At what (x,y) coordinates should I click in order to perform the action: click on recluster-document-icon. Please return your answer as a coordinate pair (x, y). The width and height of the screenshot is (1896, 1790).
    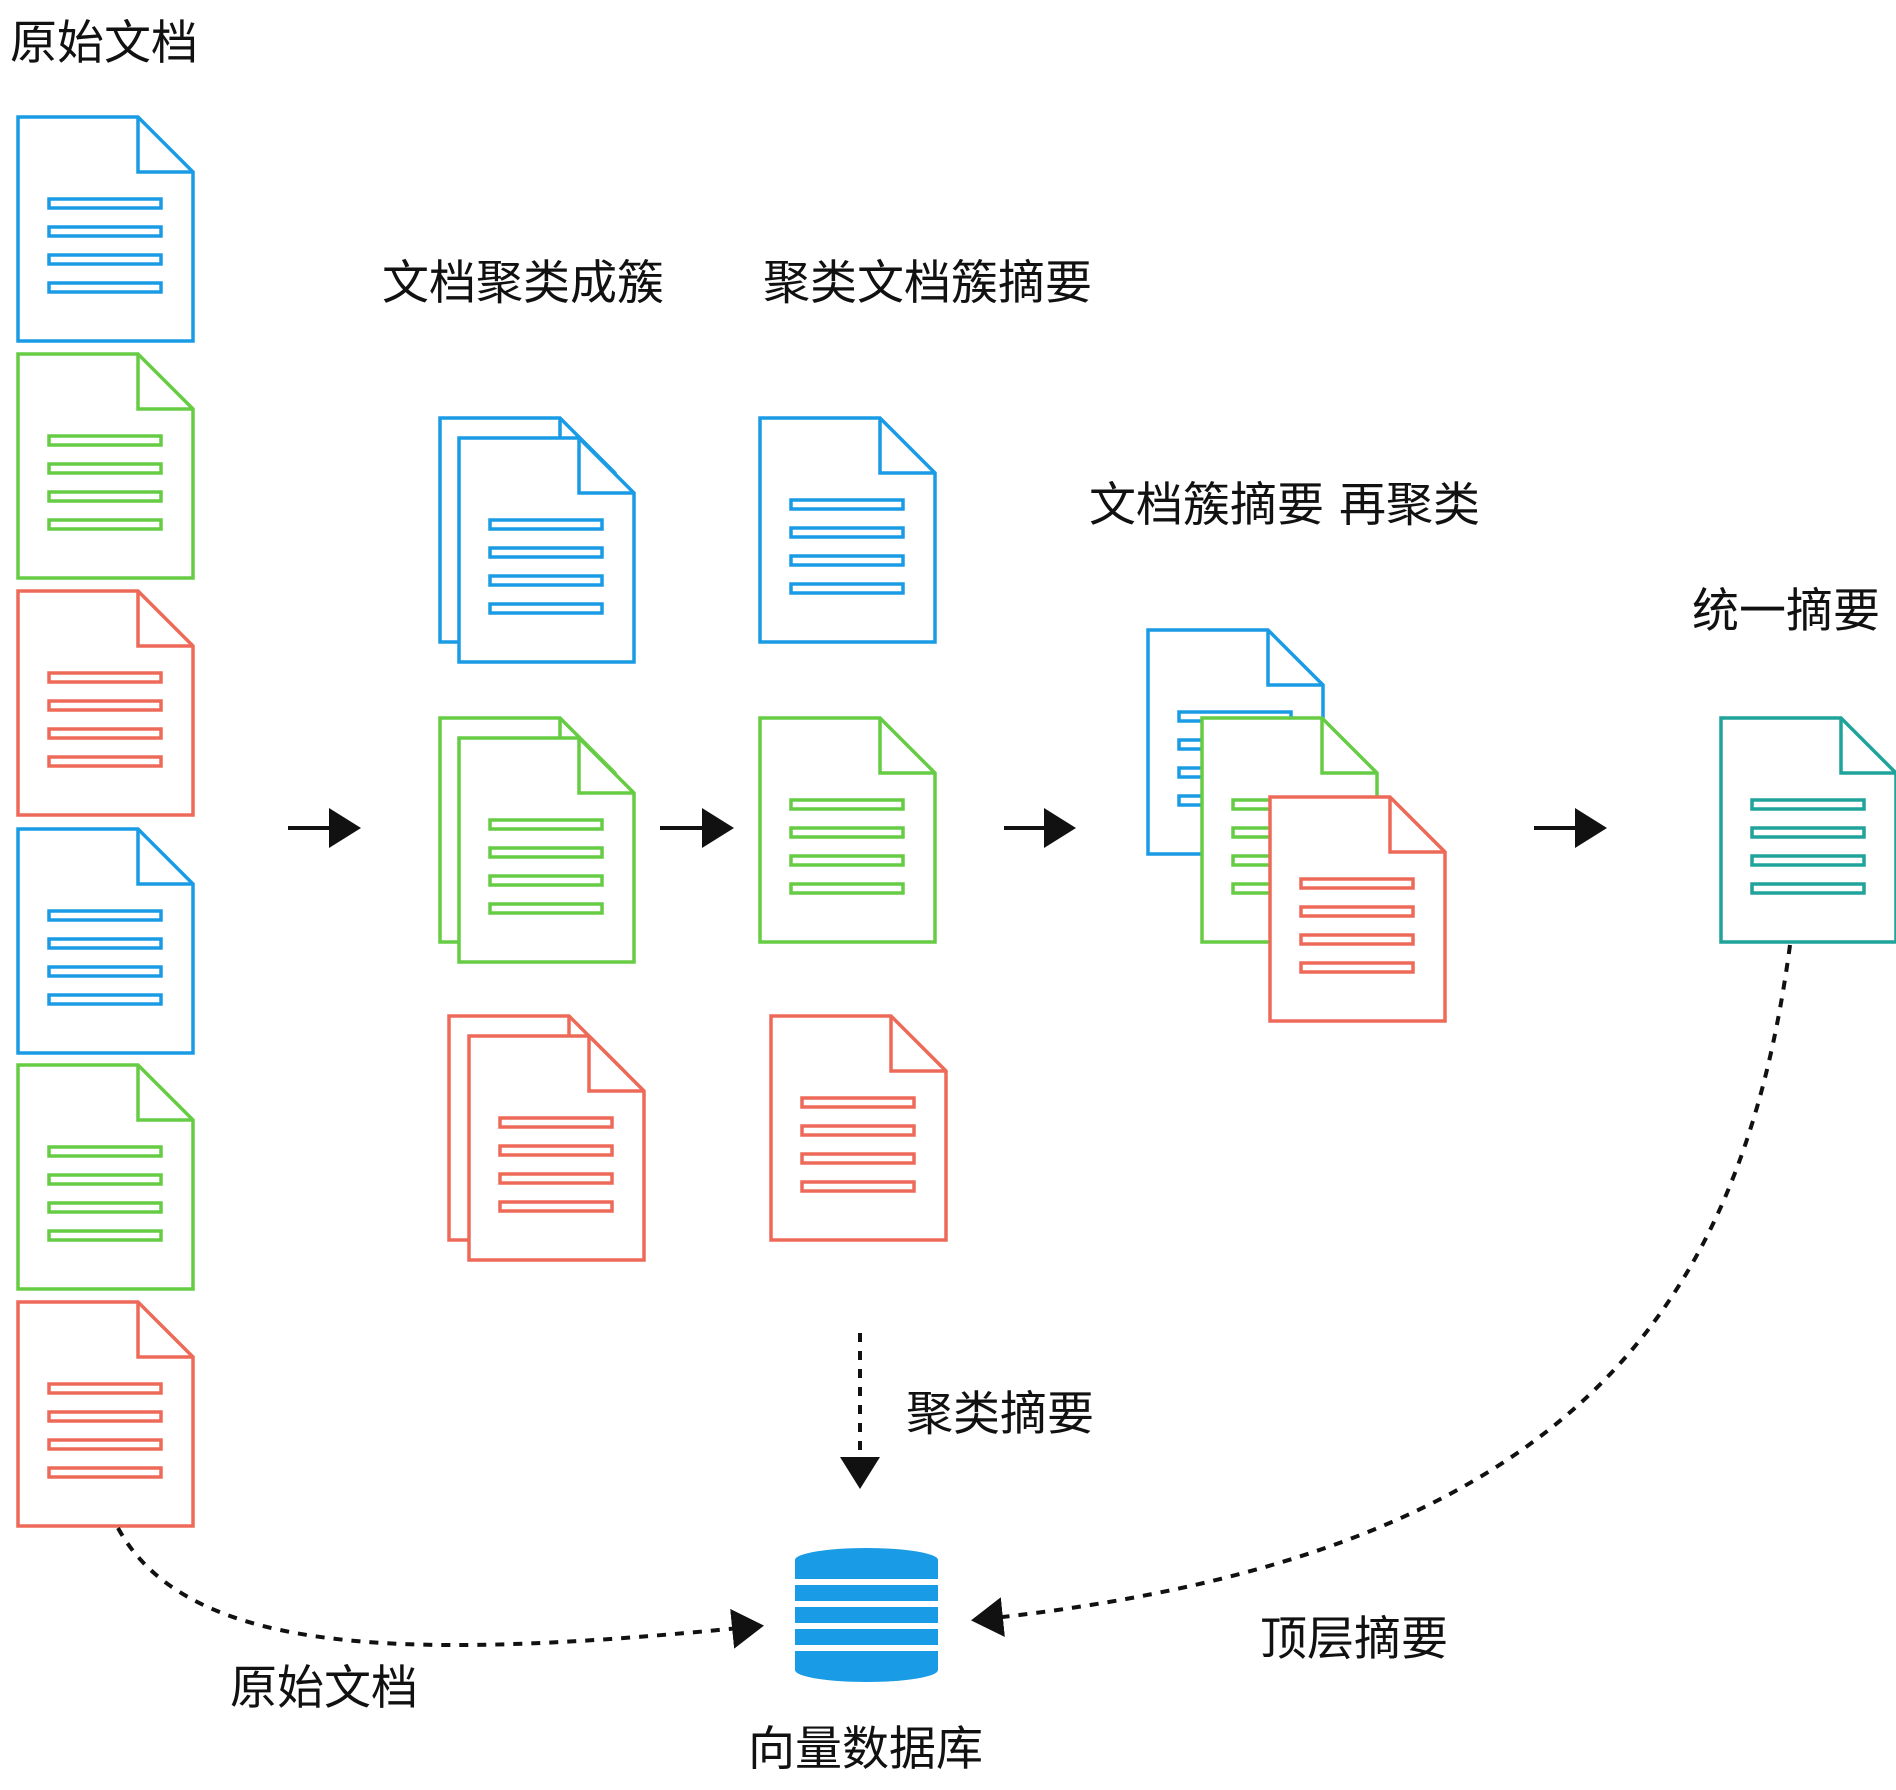
    Looking at the image, I should click on (1357, 909).